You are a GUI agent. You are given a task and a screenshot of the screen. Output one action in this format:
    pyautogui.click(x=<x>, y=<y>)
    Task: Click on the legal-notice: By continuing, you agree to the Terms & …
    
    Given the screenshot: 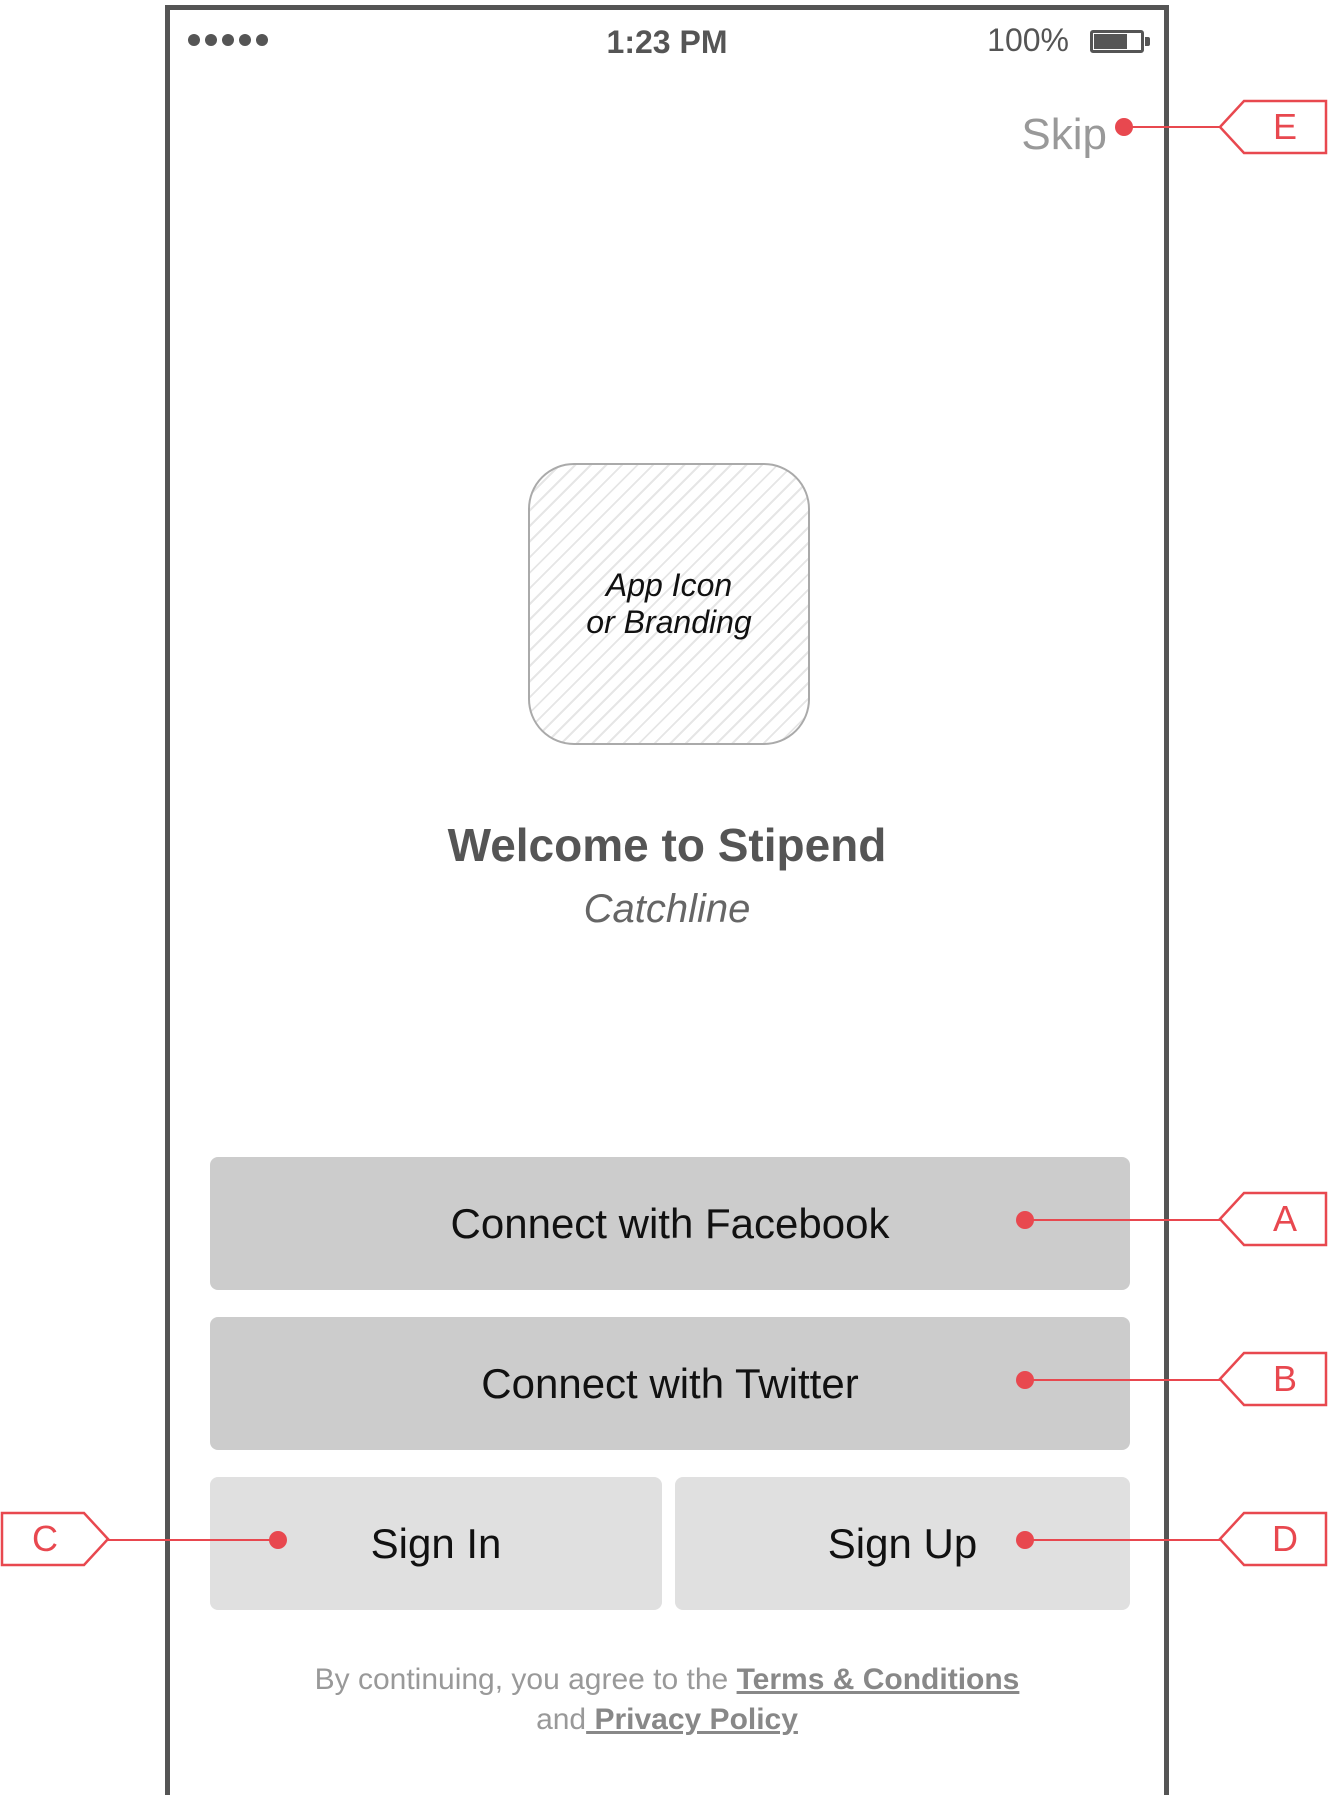 What is the action you would take?
    pyautogui.click(x=667, y=1700)
    